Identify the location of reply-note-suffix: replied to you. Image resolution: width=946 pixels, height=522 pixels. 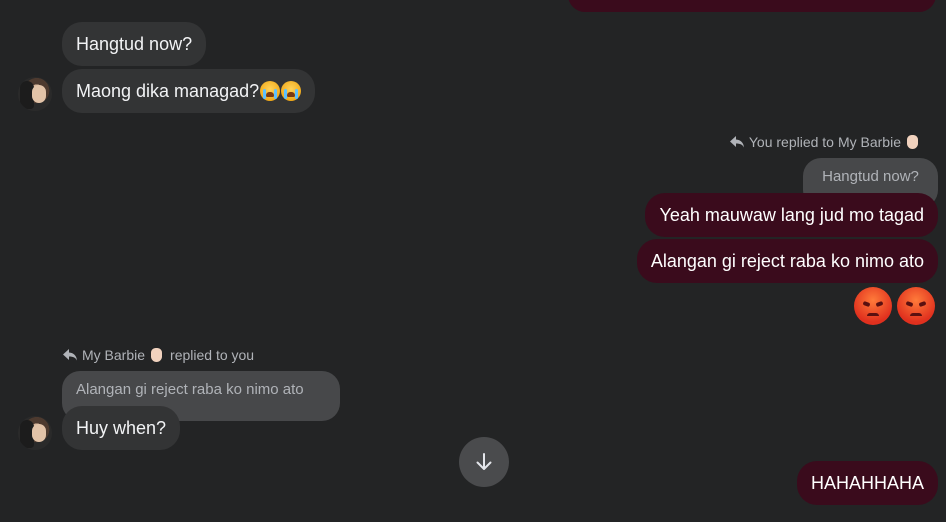
(212, 355).